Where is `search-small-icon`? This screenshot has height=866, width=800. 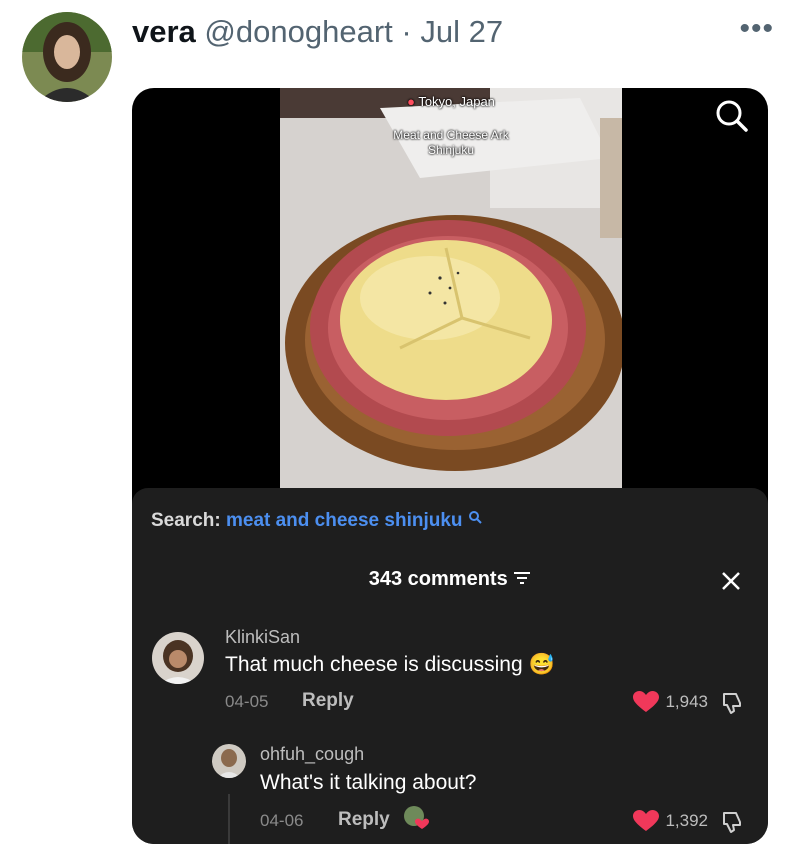
search-small-icon is located at coordinates (475, 517).